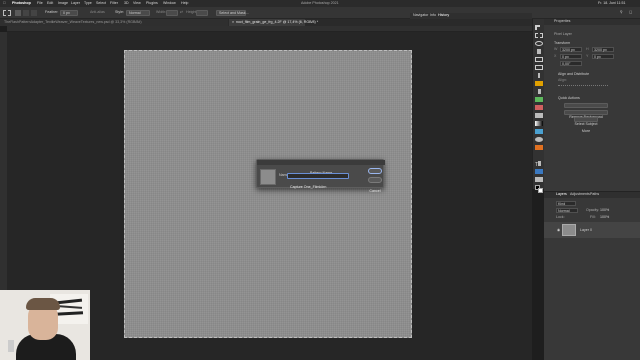 The height and width of the screenshot is (360, 640). Describe the element at coordinates (135, 13) in the screenshot. I see `style-value: Normal` at that location.